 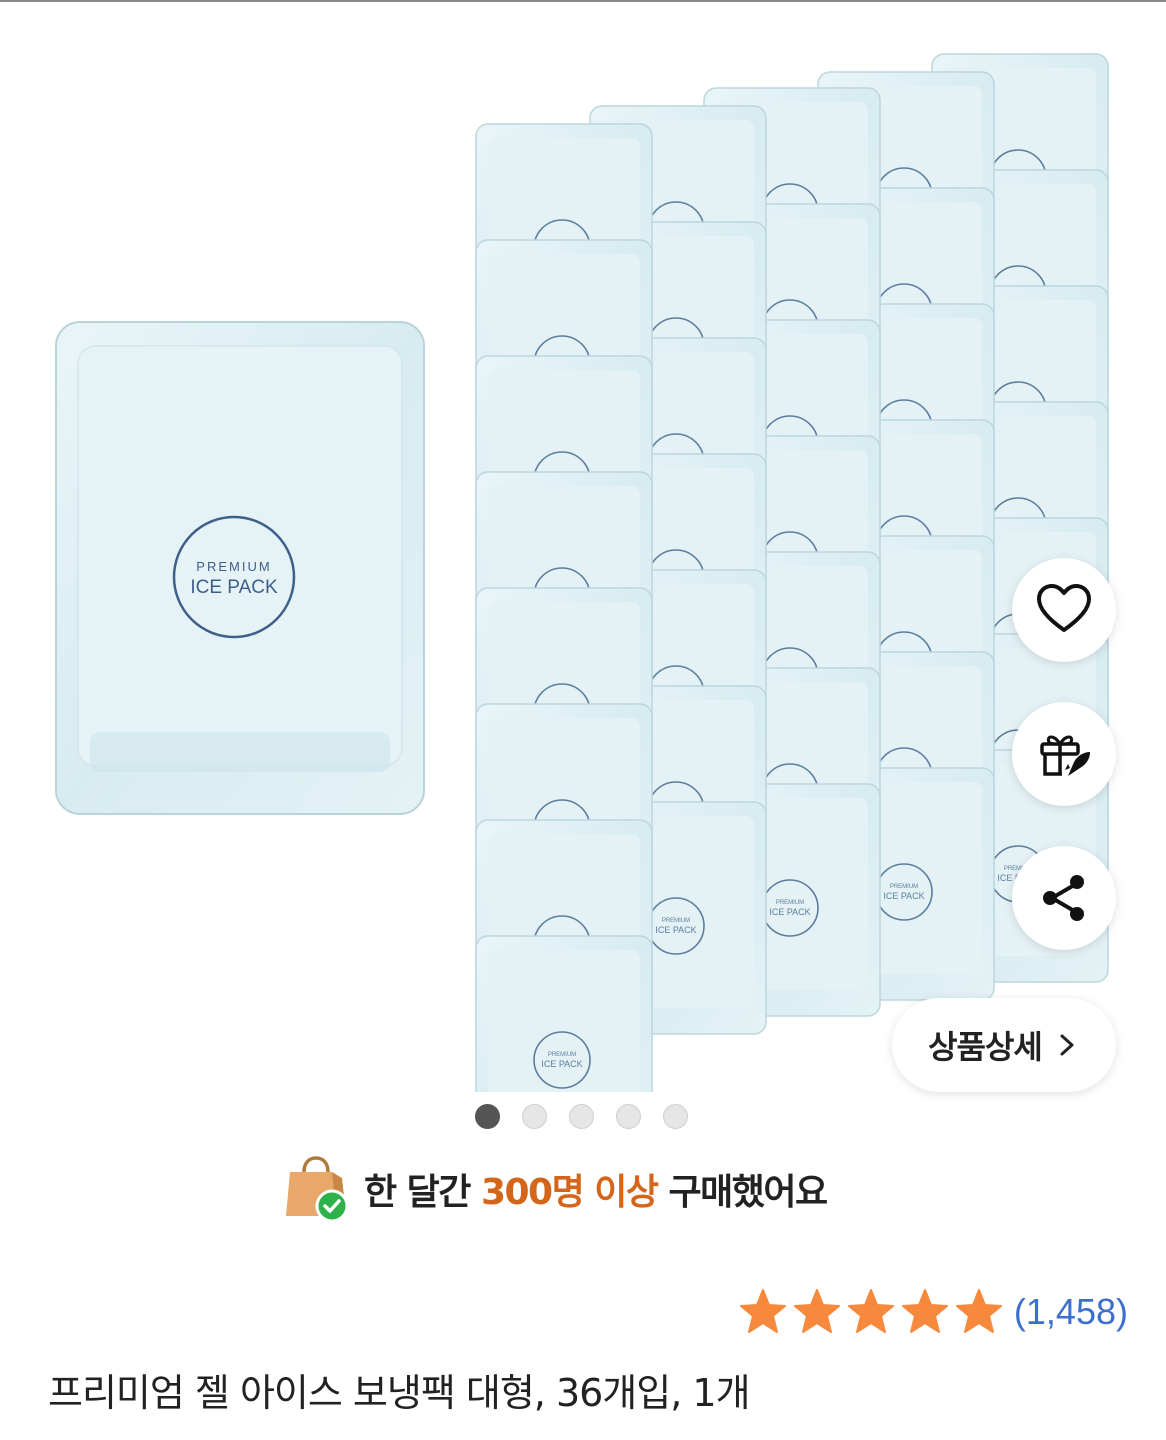 What do you see at coordinates (569, 1192) in the screenshot?
I see `purchase-highlight: 300명 이상` at bounding box center [569, 1192].